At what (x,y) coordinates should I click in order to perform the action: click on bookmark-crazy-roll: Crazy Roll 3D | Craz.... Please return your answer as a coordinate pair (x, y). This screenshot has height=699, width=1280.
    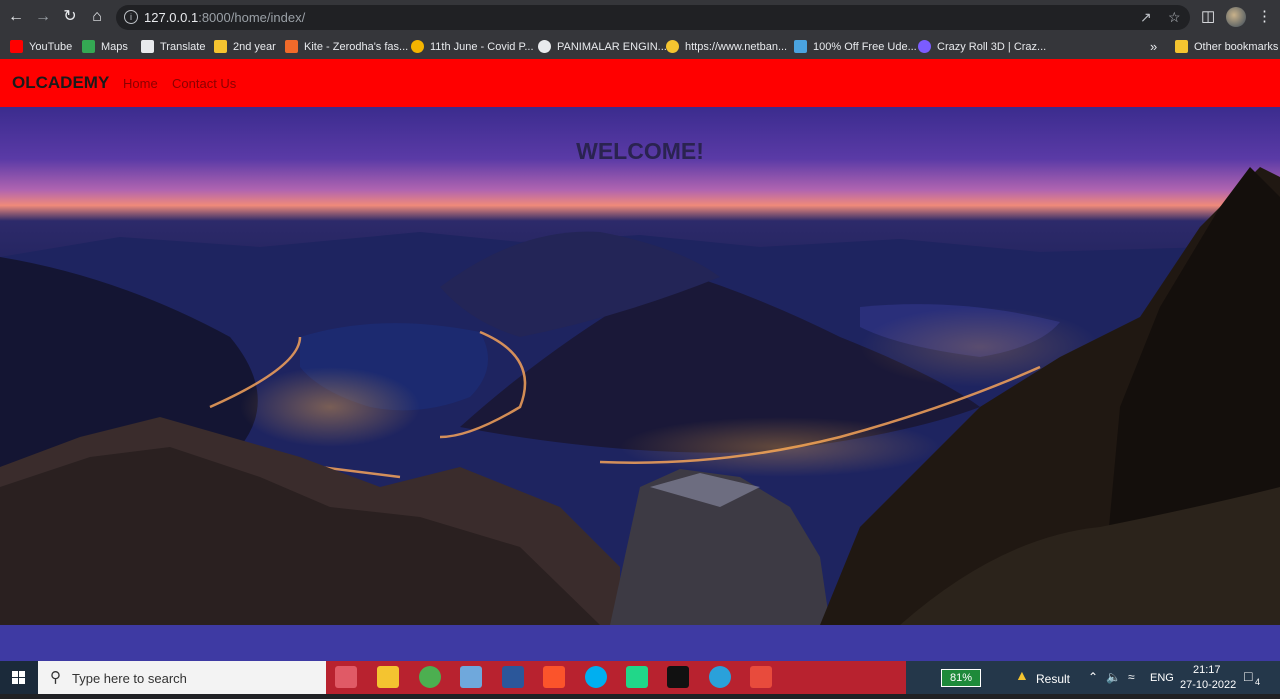
    Looking at the image, I should click on (982, 46).